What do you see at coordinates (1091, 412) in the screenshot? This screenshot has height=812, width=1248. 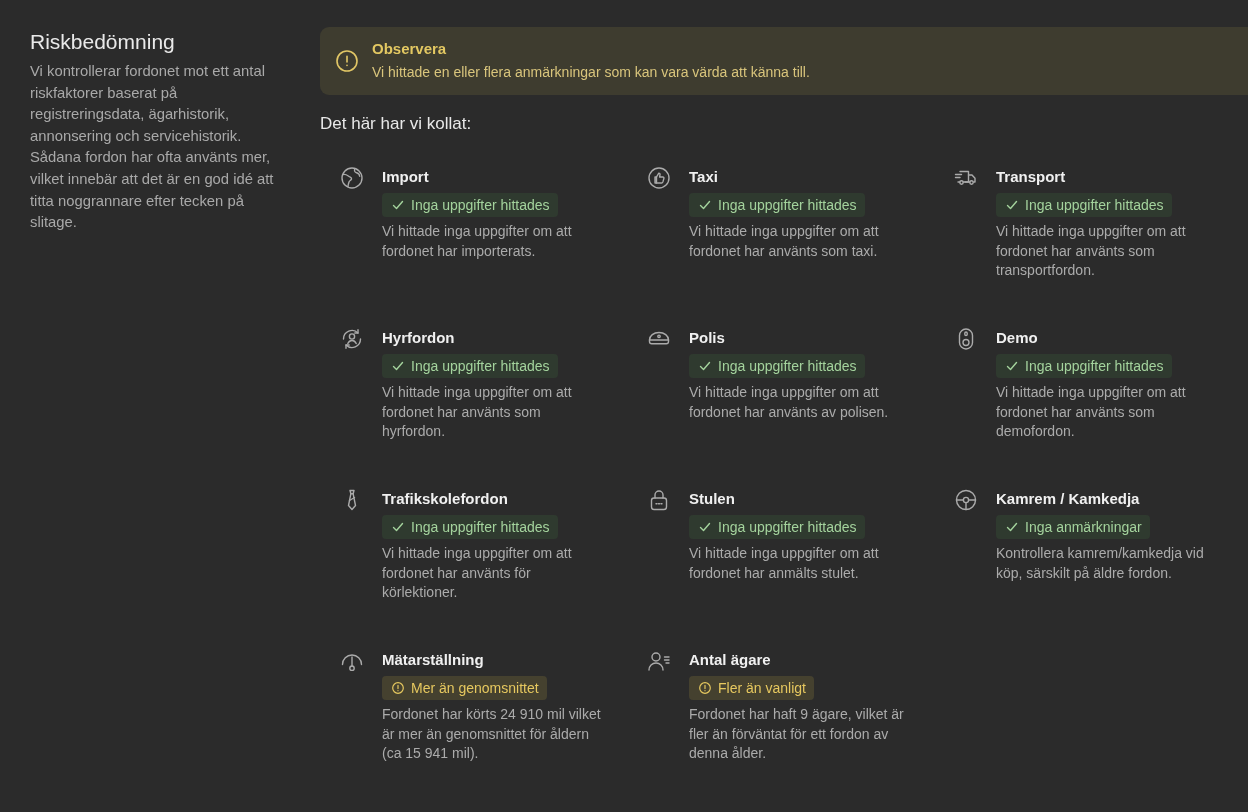 I see `check-description: Vi hittade inga uppgifter om att fordonet har använts som demofordon.` at bounding box center [1091, 412].